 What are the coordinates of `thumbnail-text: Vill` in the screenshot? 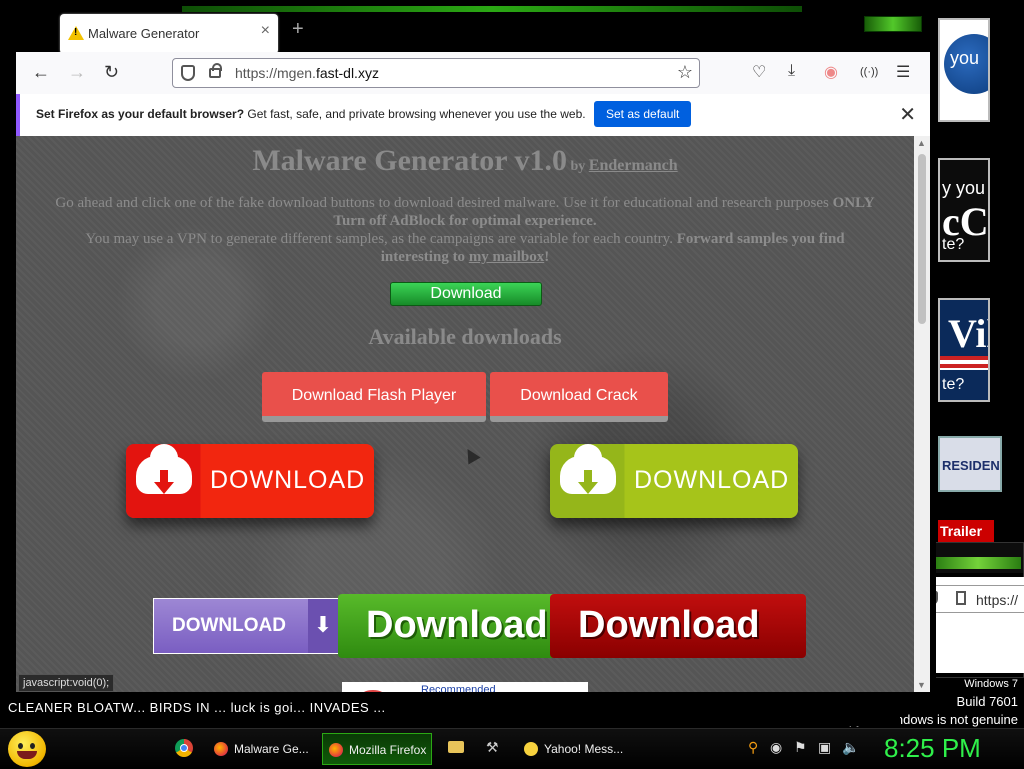 It's located at (968, 333).